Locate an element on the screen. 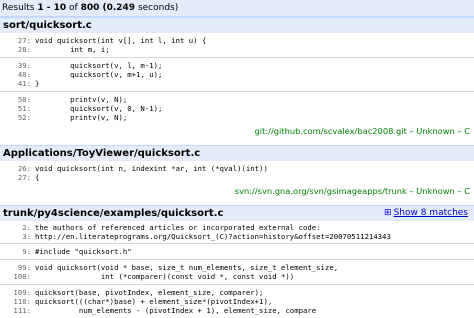  code-line: 51: quicksort(v, 0, N-1); is located at coordinates (237, 108).